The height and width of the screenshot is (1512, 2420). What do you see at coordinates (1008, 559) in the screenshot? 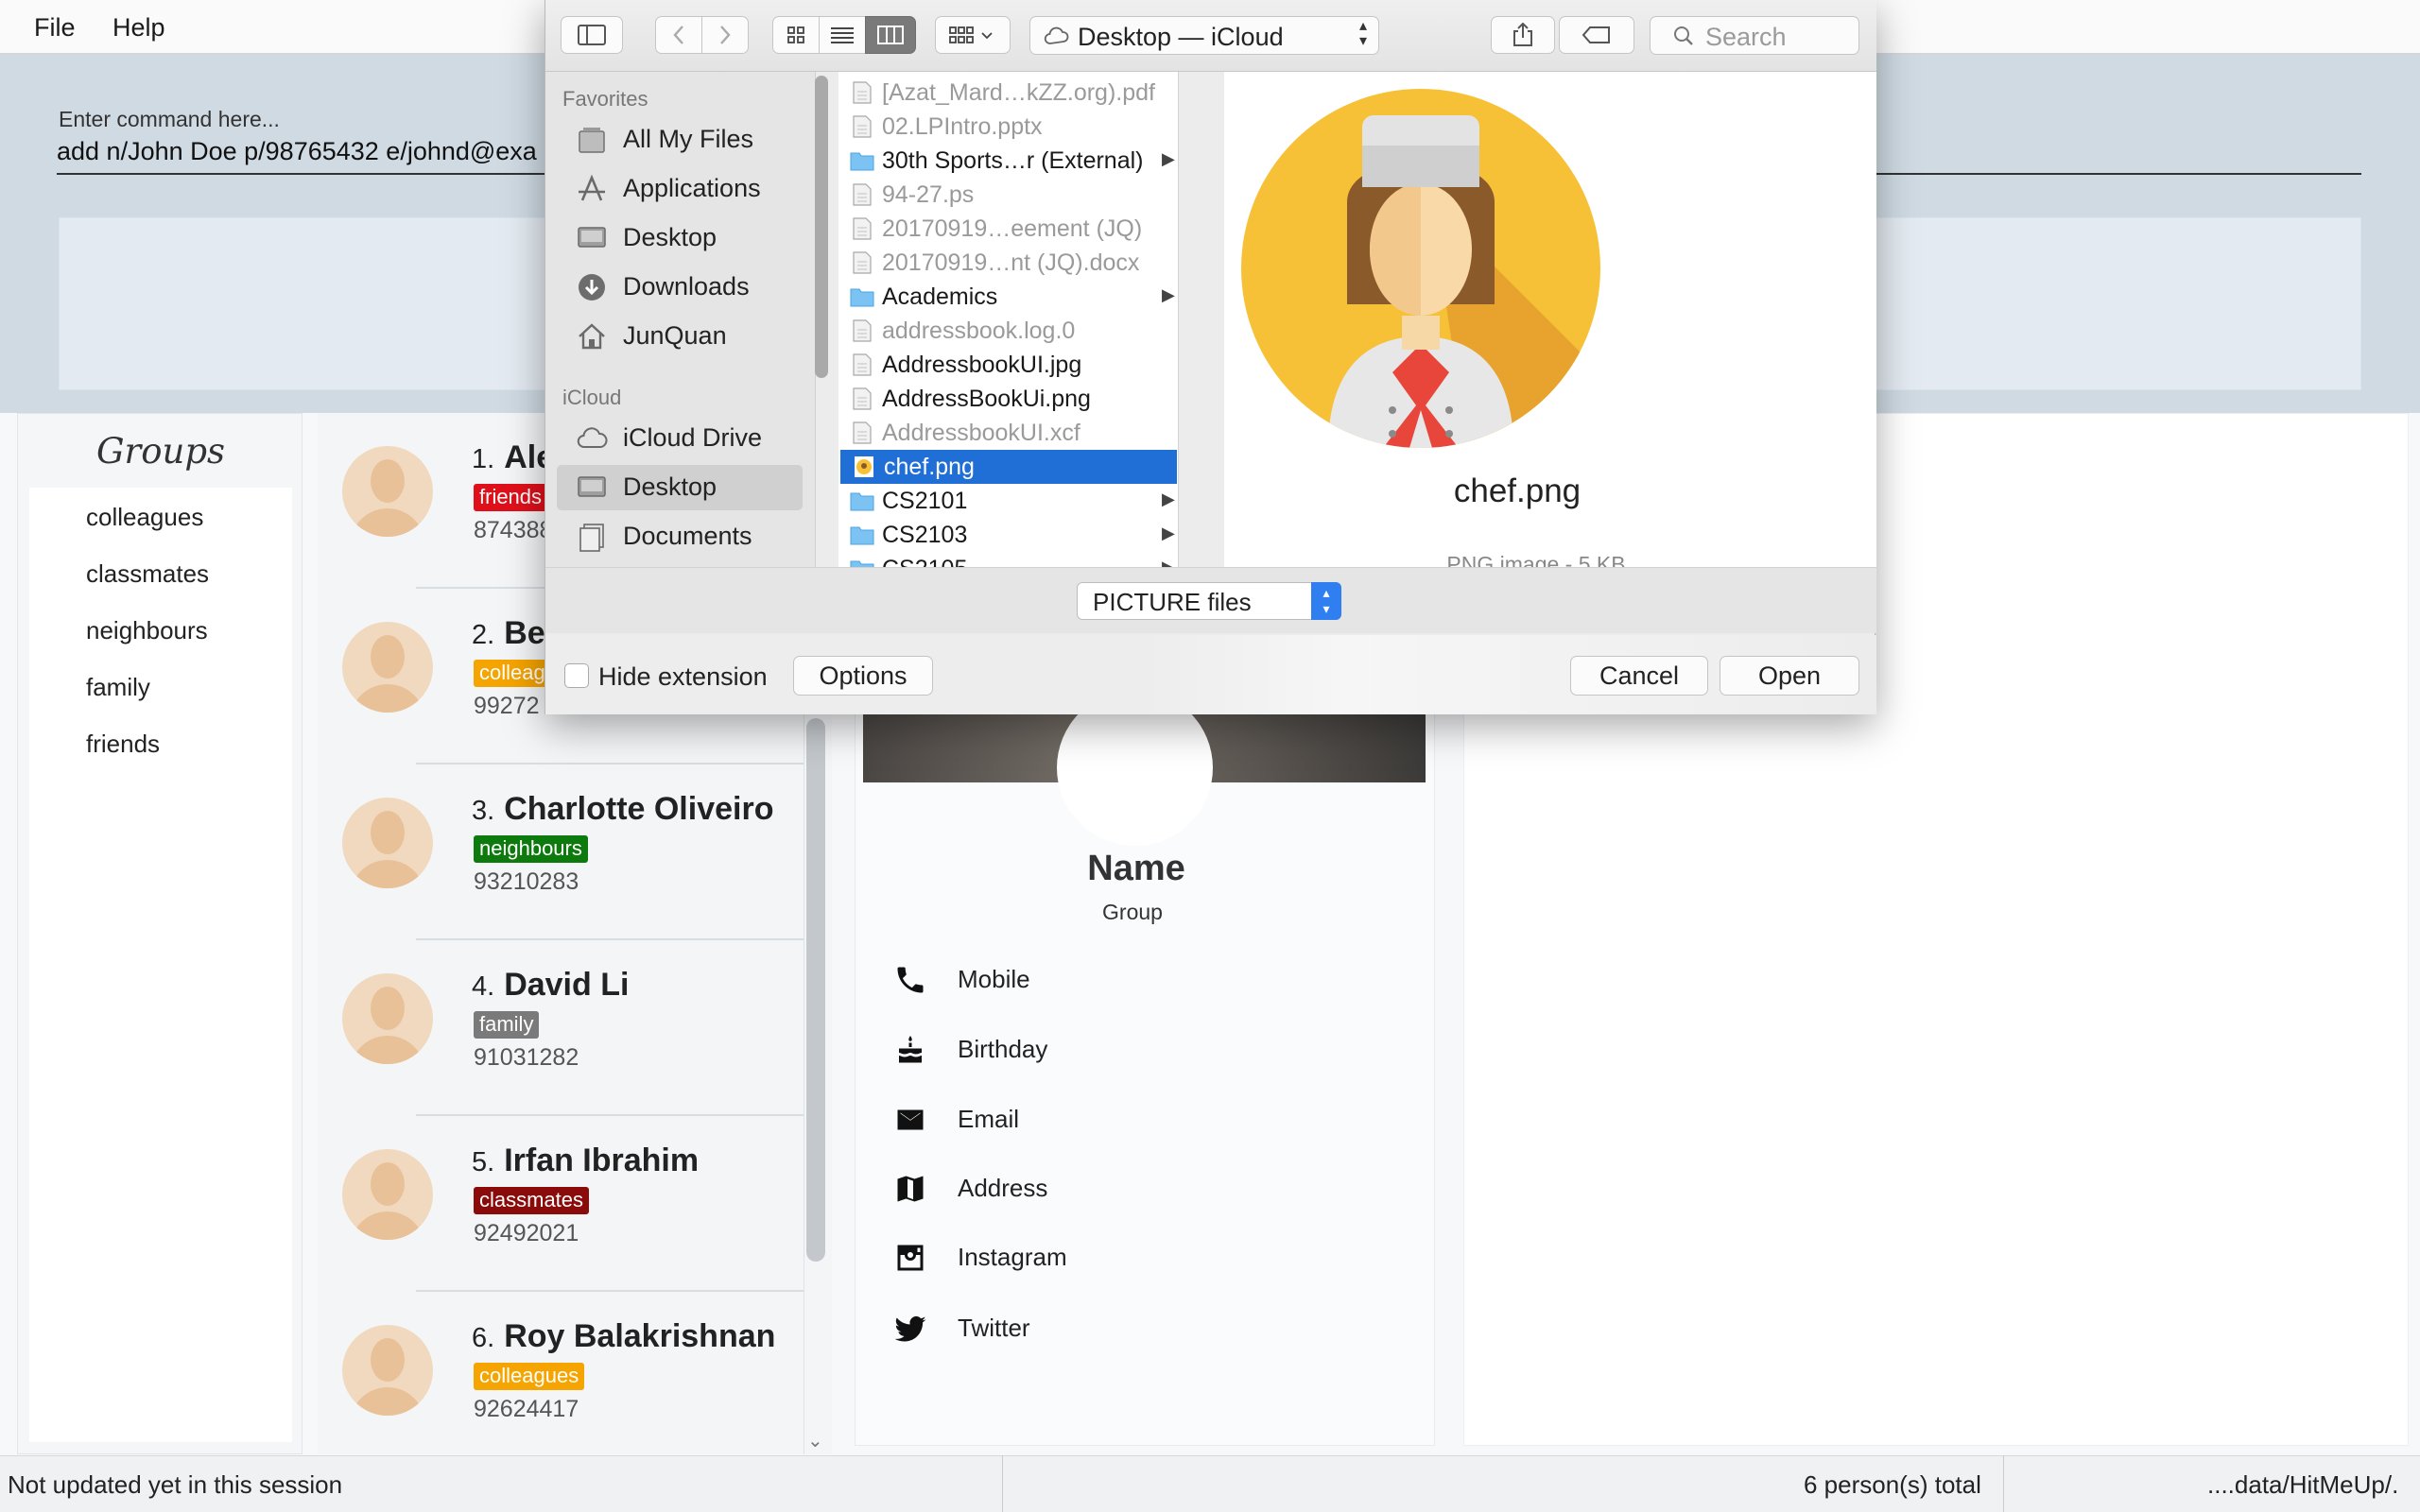
I see `folder-row: CS2105 ▶` at bounding box center [1008, 559].